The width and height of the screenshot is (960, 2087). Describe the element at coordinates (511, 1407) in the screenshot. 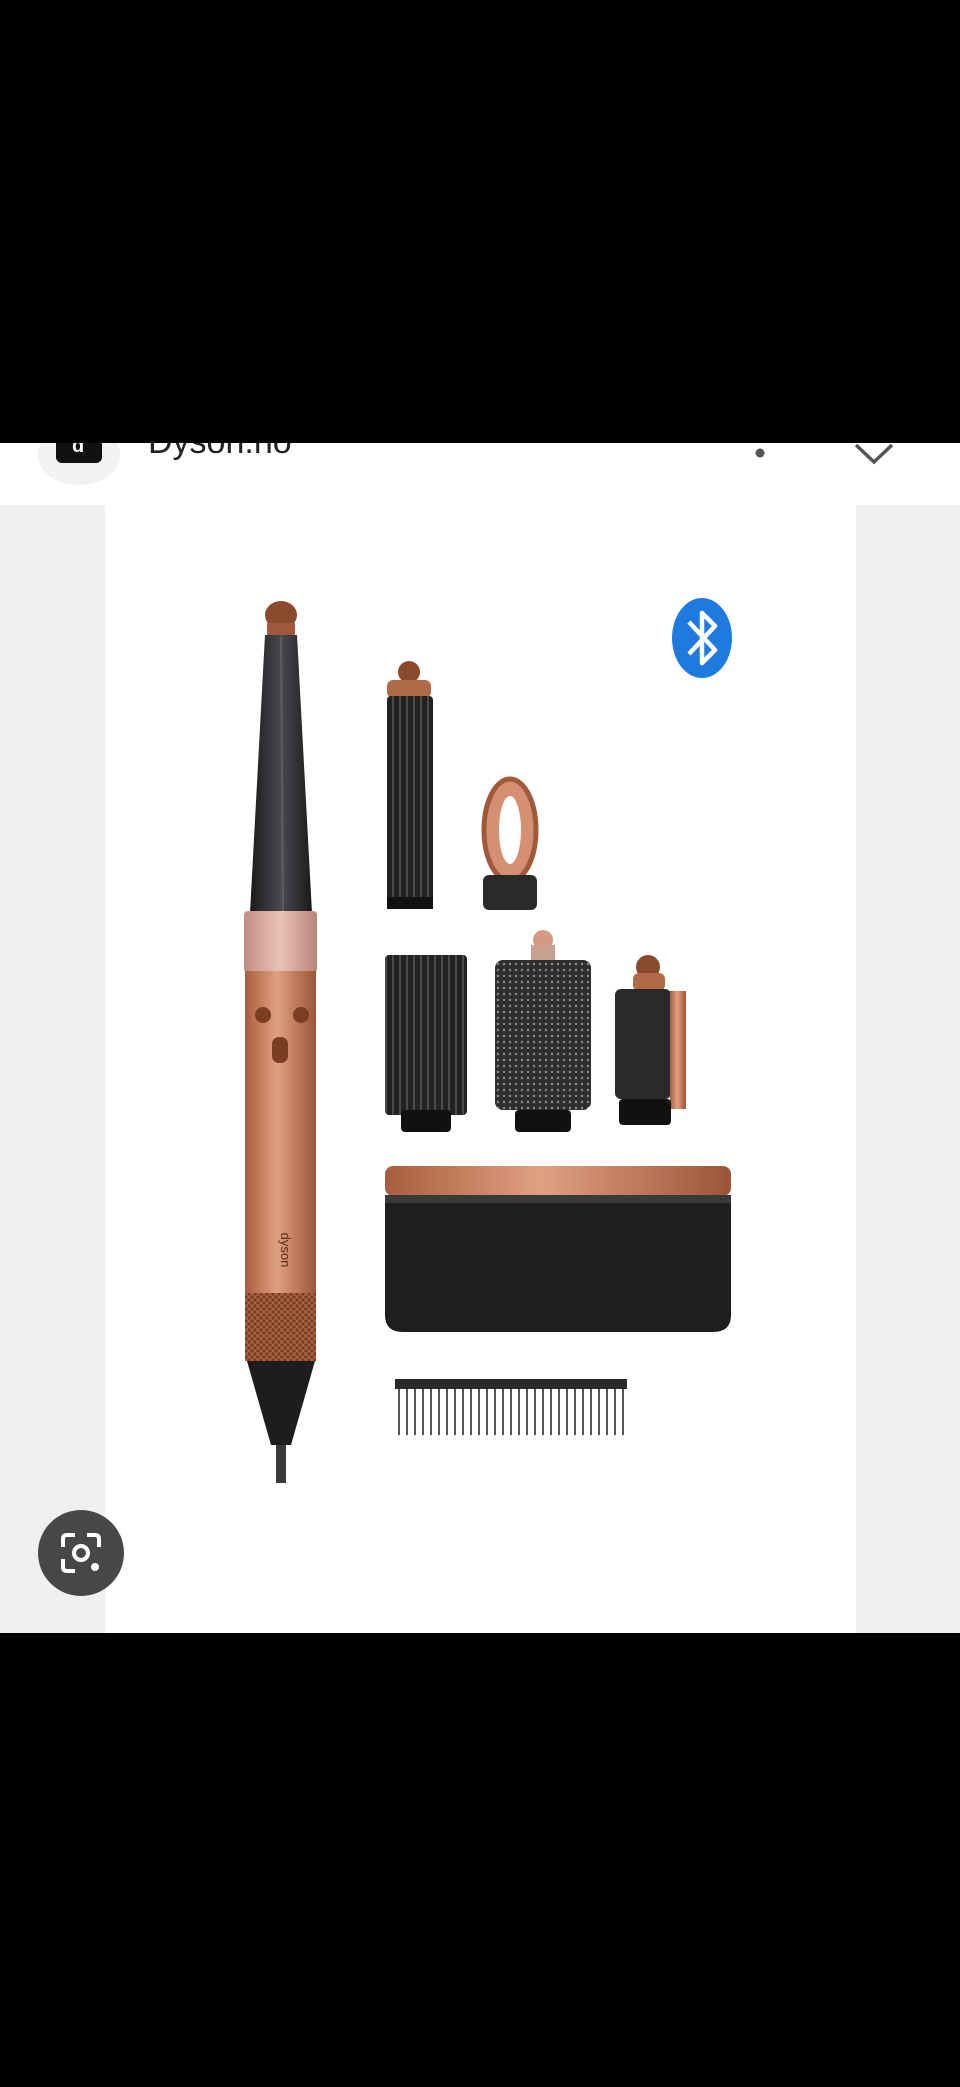

I see `detangling-comb` at that location.